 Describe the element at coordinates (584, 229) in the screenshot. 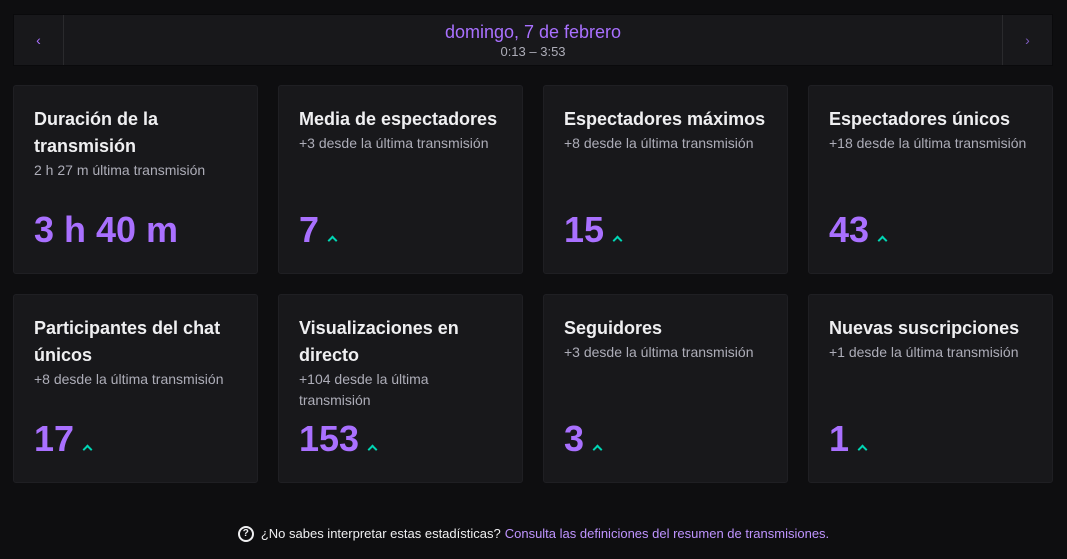

I see `stat-value: 15` at that location.